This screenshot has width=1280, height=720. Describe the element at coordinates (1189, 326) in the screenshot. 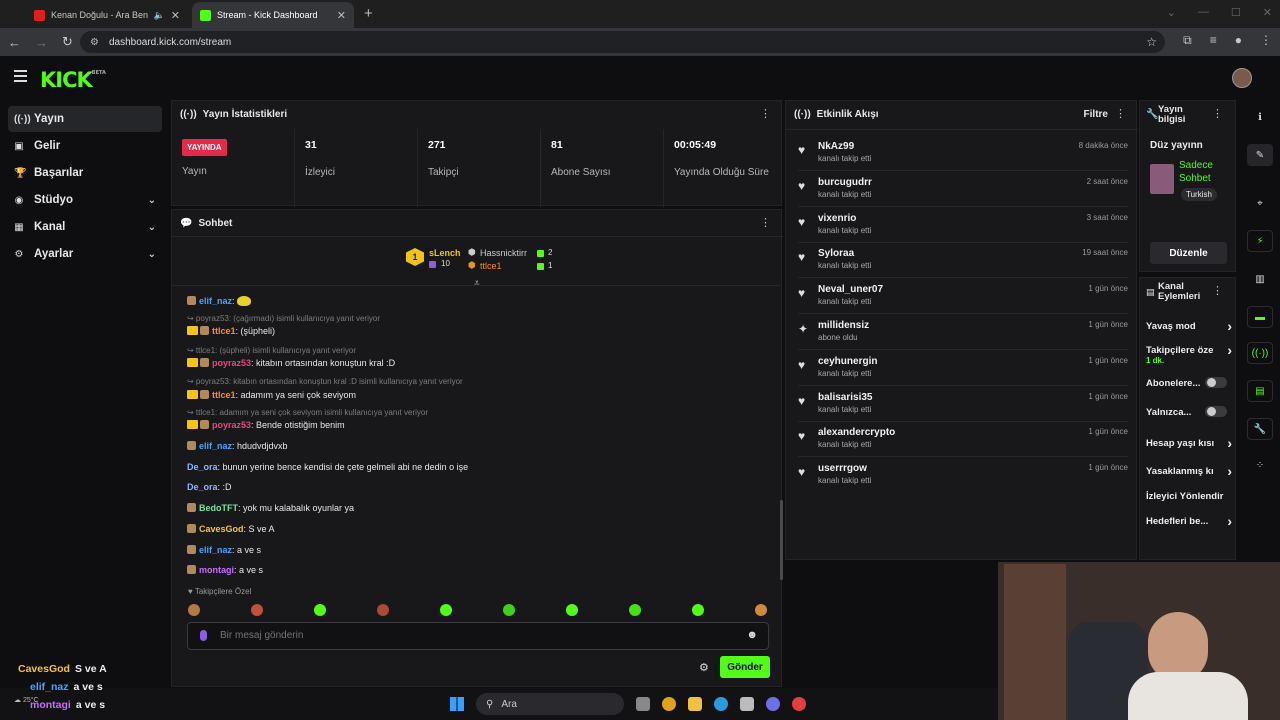

I see `channel-action-item: Yavaş mod ›` at that location.